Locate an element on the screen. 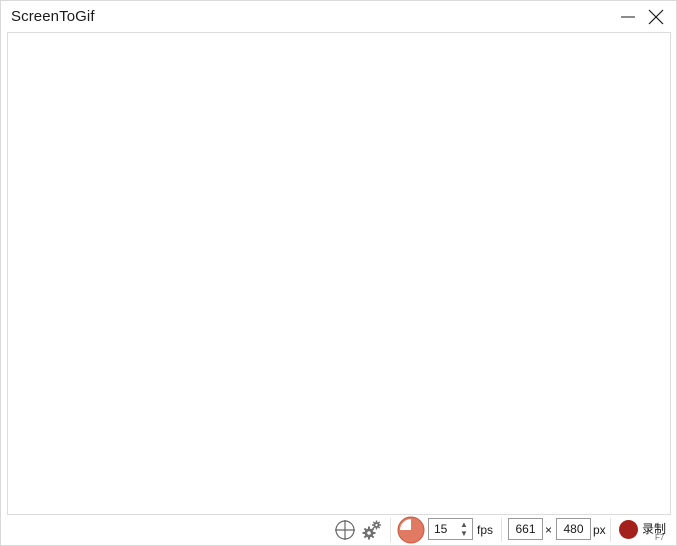  height-input: 480 is located at coordinates (573, 529).